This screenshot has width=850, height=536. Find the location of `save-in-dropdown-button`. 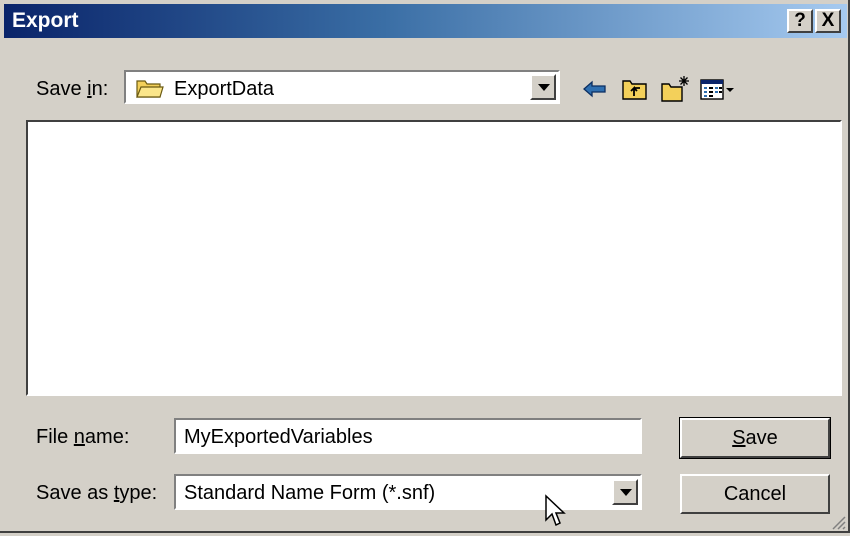

save-in-dropdown-button is located at coordinates (543, 87).